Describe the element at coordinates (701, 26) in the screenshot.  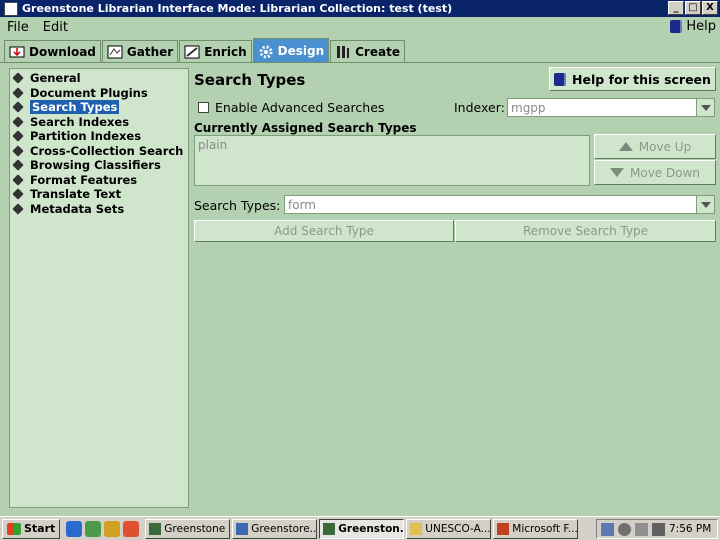
I see `menu-help-label: Help` at that location.